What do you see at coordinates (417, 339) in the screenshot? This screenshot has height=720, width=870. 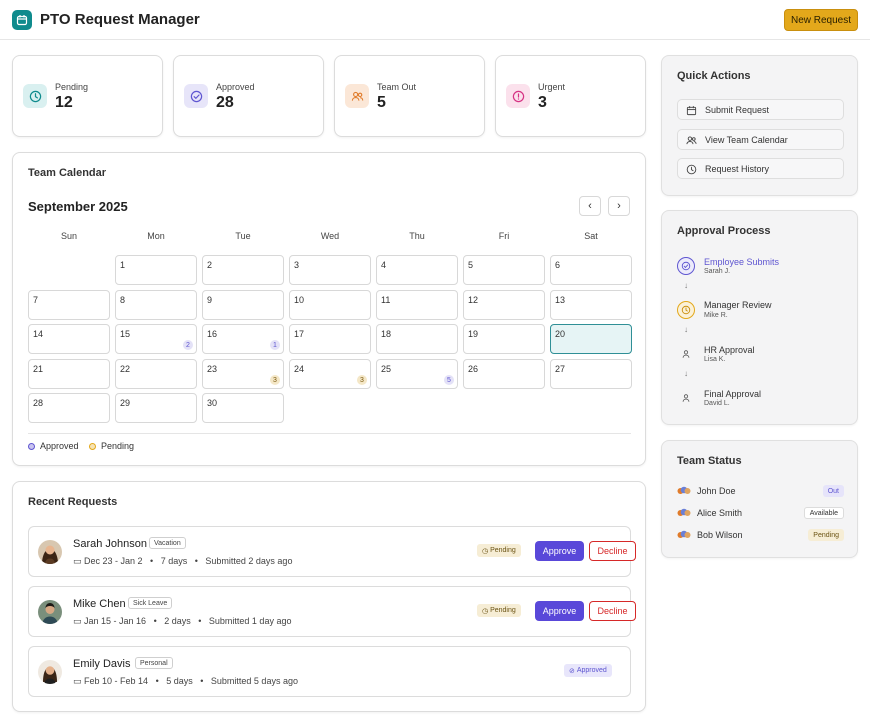 I see `calendar-day-cell: 18` at bounding box center [417, 339].